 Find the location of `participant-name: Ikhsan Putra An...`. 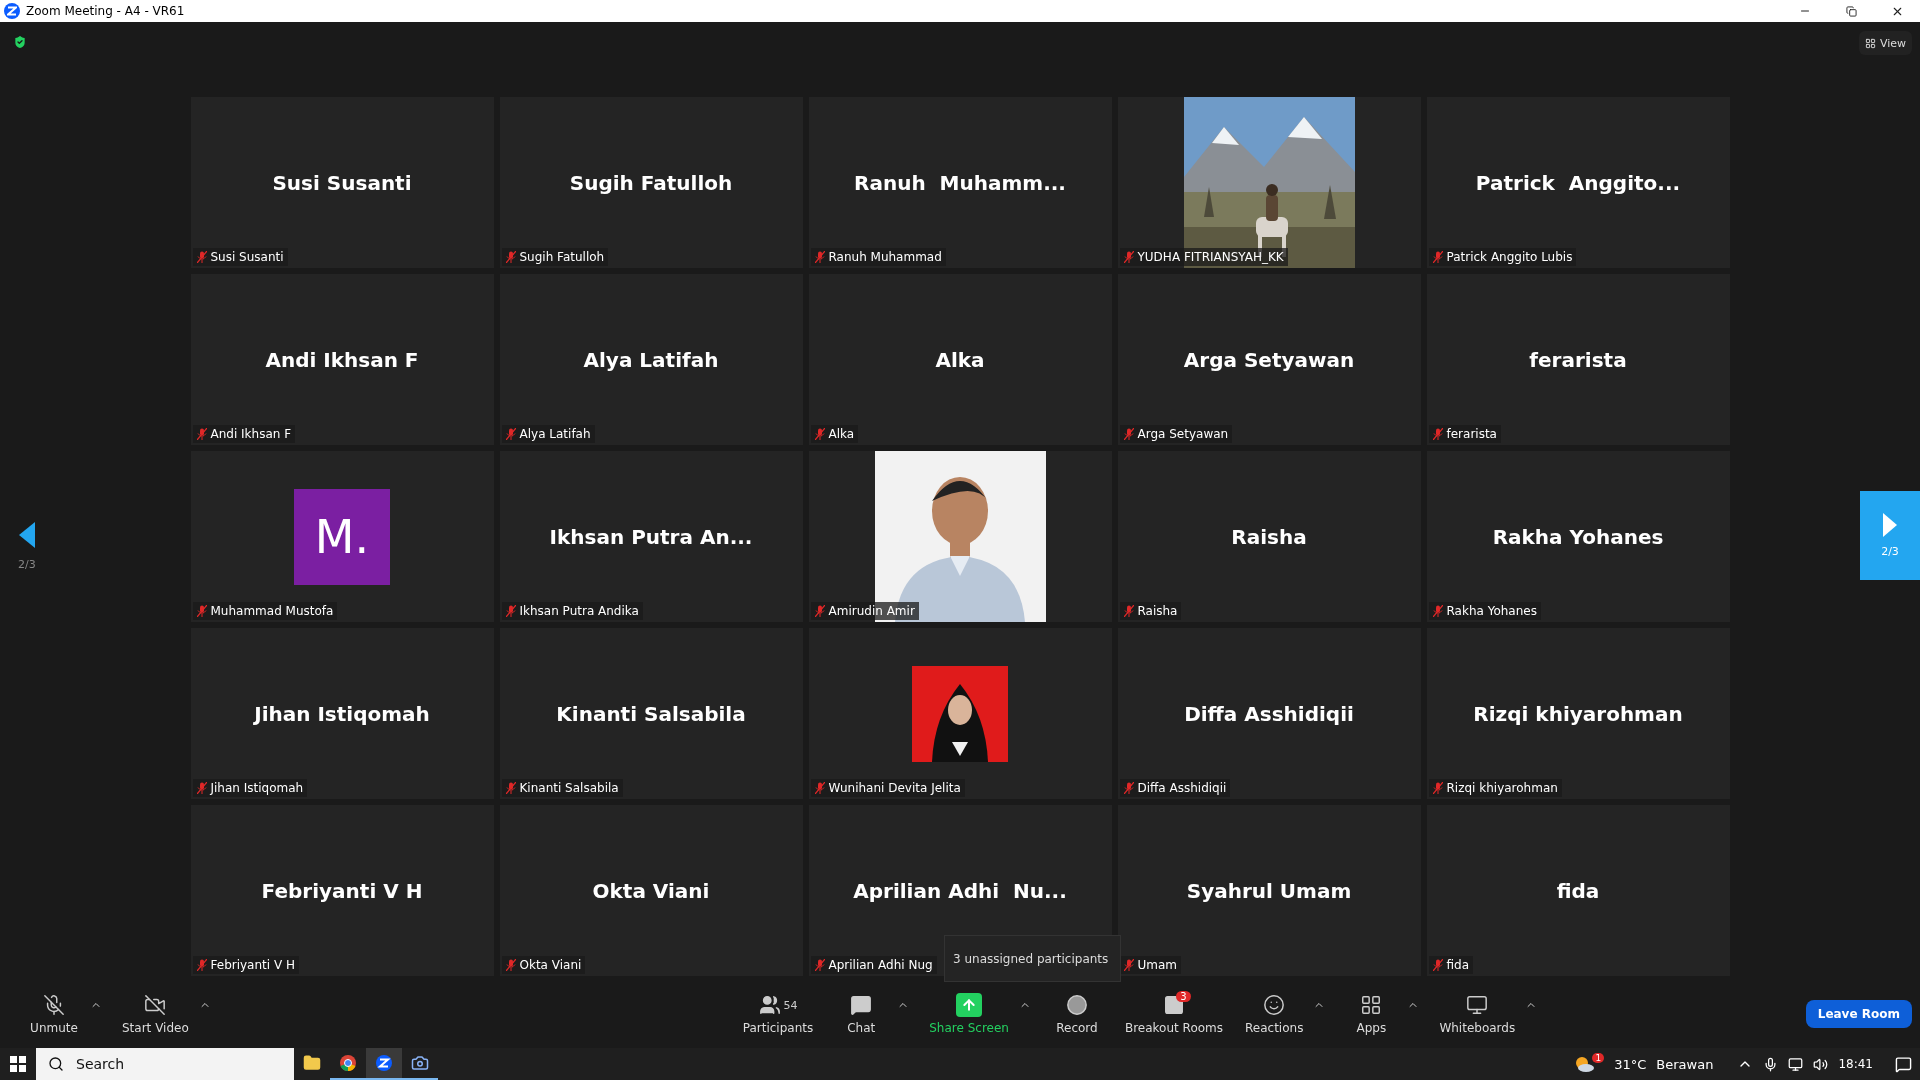

participant-name: Ikhsan Putra An... is located at coordinates (651, 536).